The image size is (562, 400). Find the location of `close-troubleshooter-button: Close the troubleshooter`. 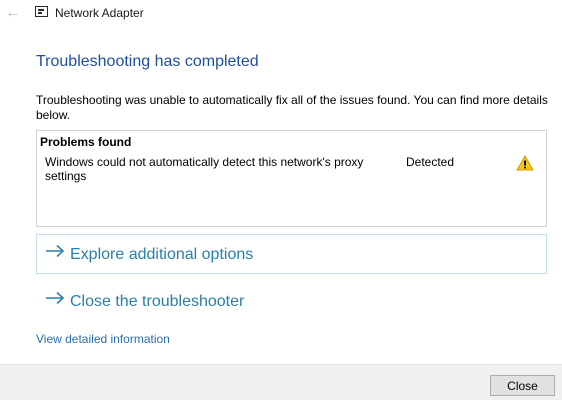

close-troubleshooter-button: Close the troubleshooter is located at coordinates (291, 301).